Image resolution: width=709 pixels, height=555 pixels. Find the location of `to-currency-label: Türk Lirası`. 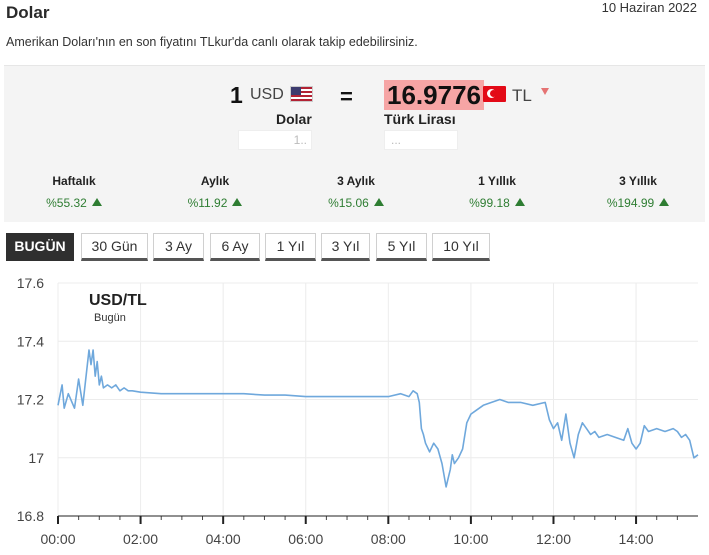

to-currency-label: Türk Lirası is located at coordinates (420, 119).